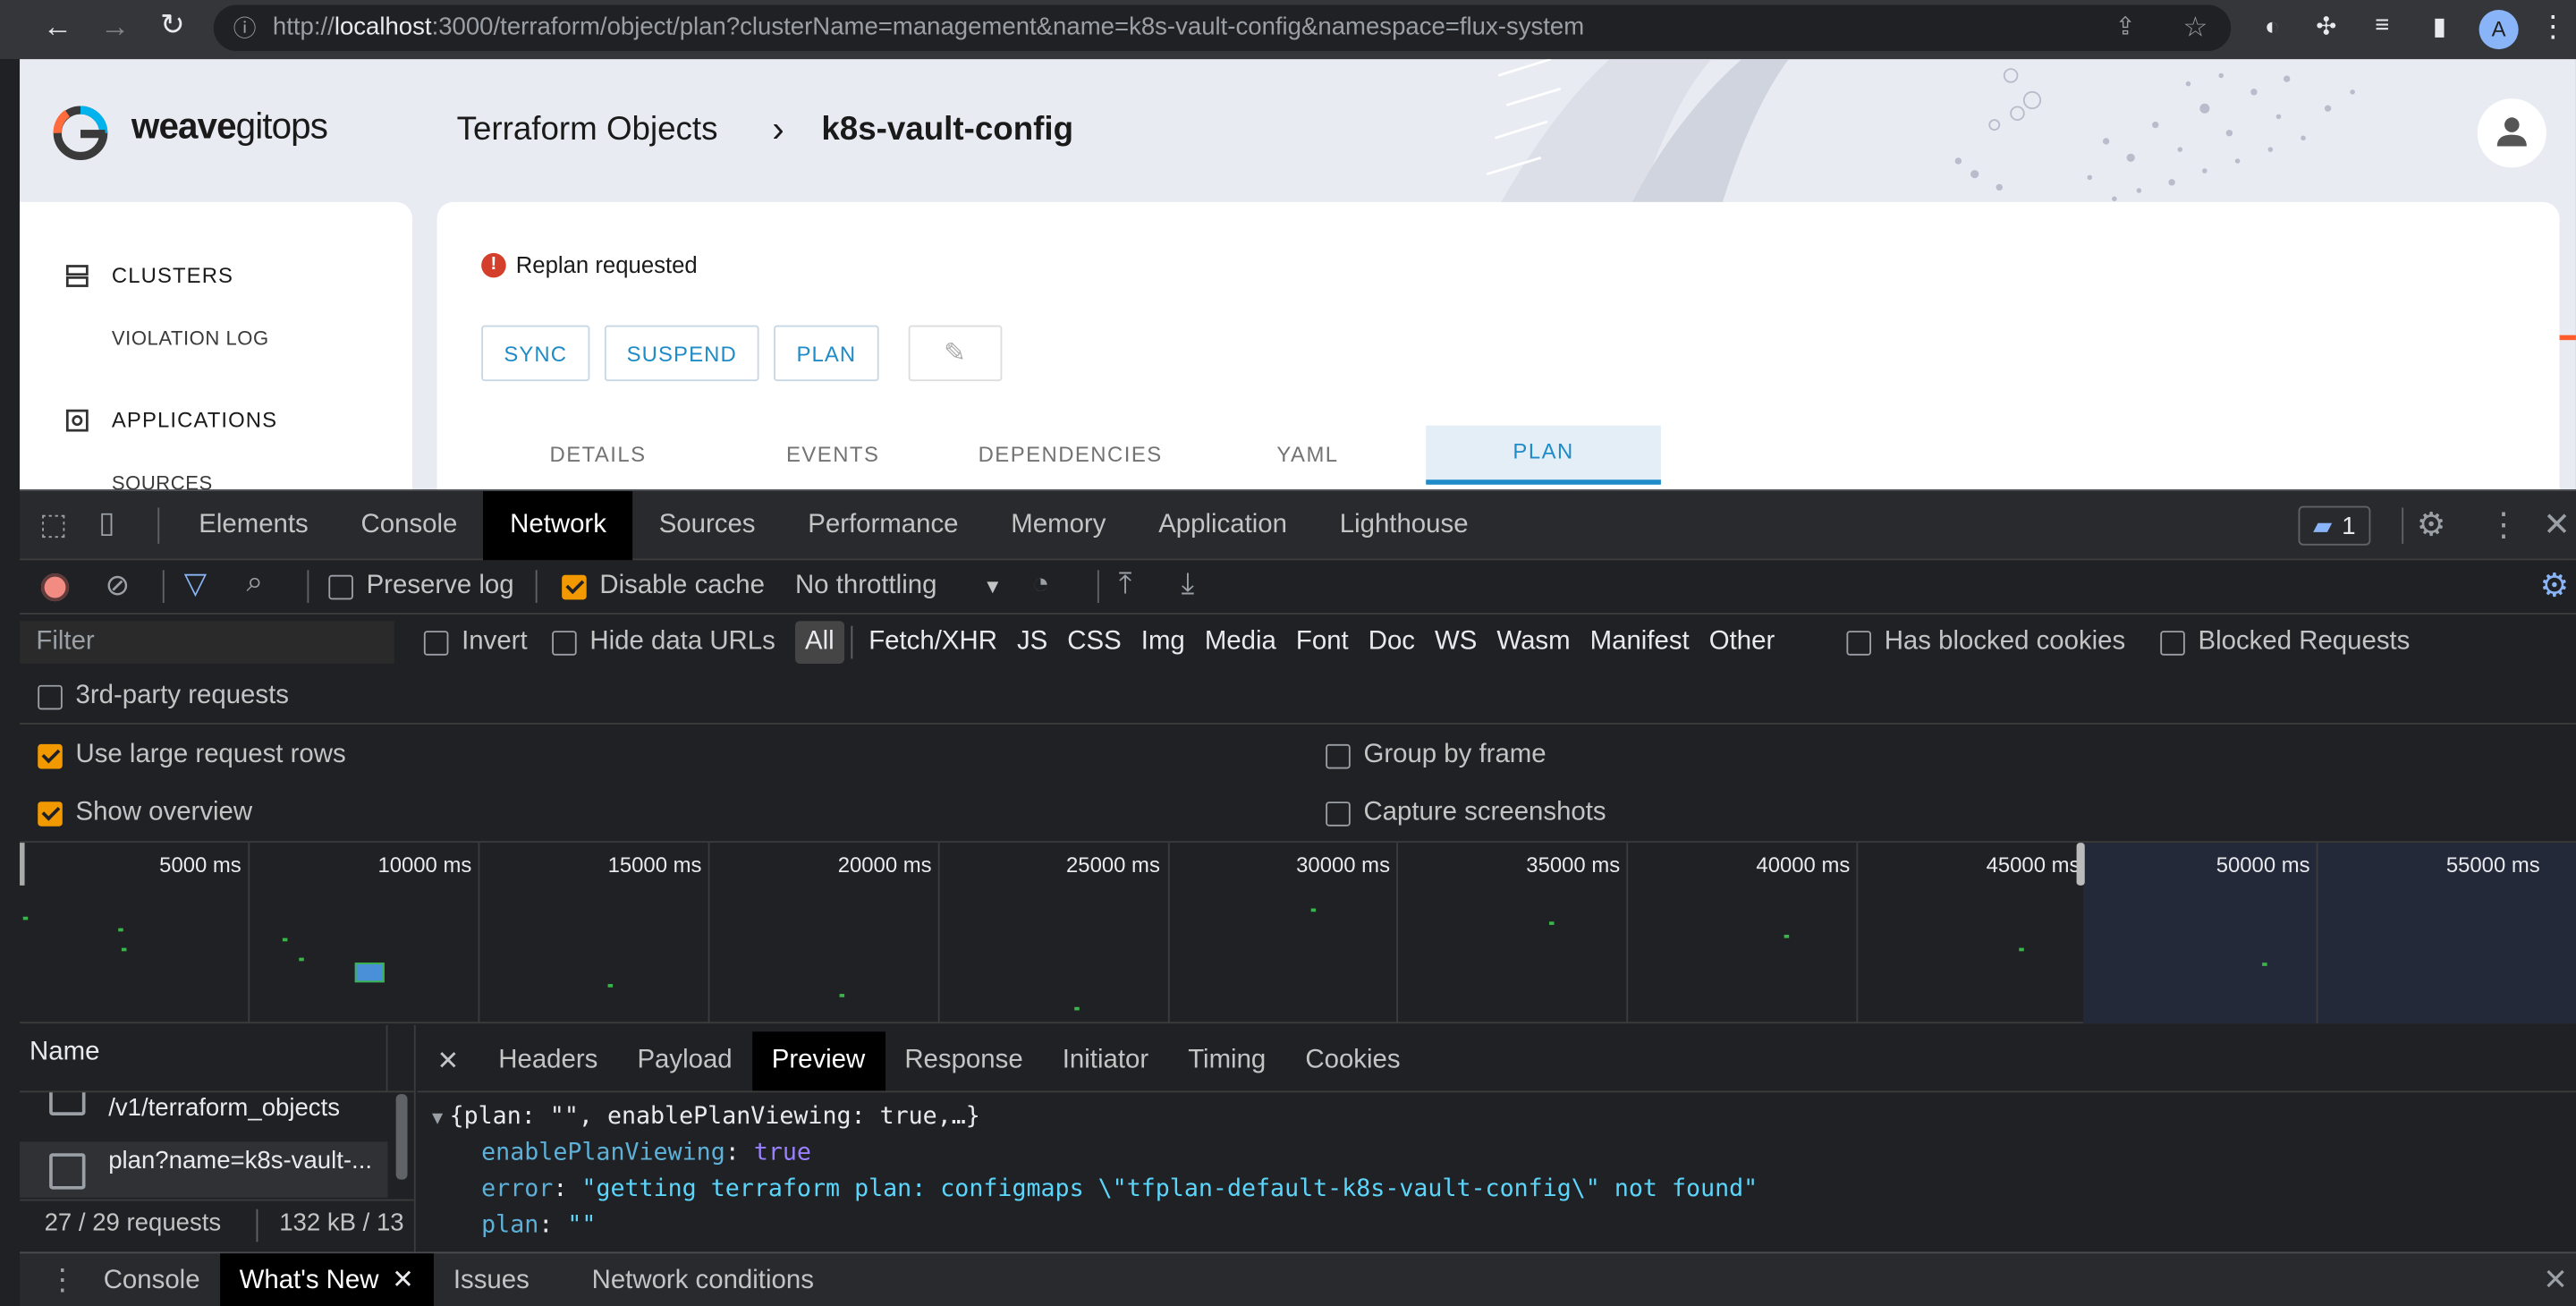 The width and height of the screenshot is (2576, 1306). Describe the element at coordinates (1307, 454) in the screenshot. I see `tab-yaml: YAML` at that location.